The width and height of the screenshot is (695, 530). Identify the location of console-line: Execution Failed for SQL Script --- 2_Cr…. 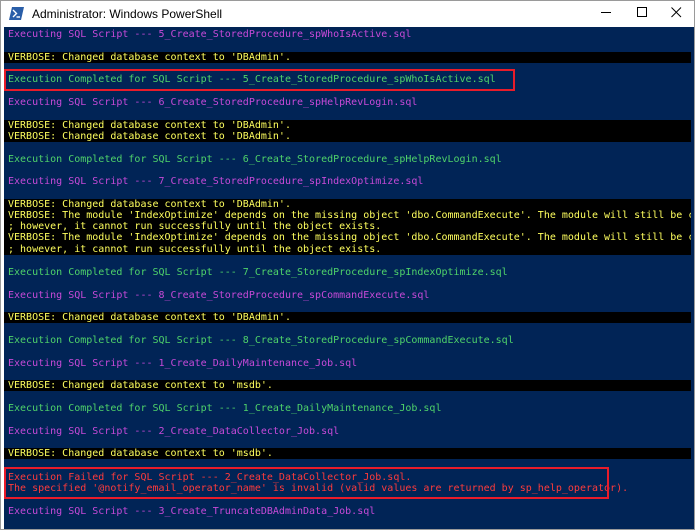
(210, 477).